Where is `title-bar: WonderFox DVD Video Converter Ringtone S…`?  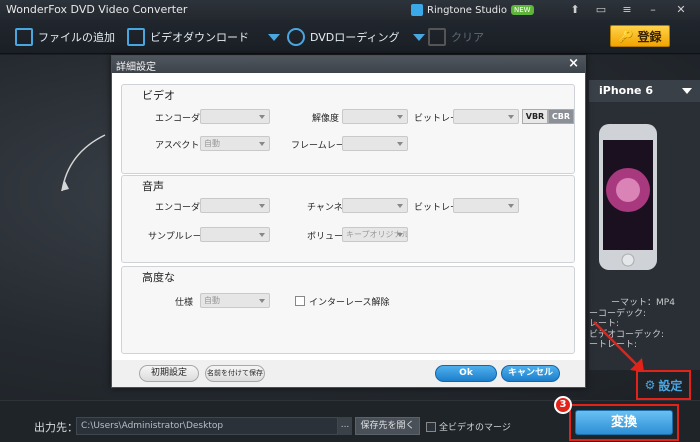 title-bar: WonderFox DVD Video Converter Ringtone S… is located at coordinates (350, 10).